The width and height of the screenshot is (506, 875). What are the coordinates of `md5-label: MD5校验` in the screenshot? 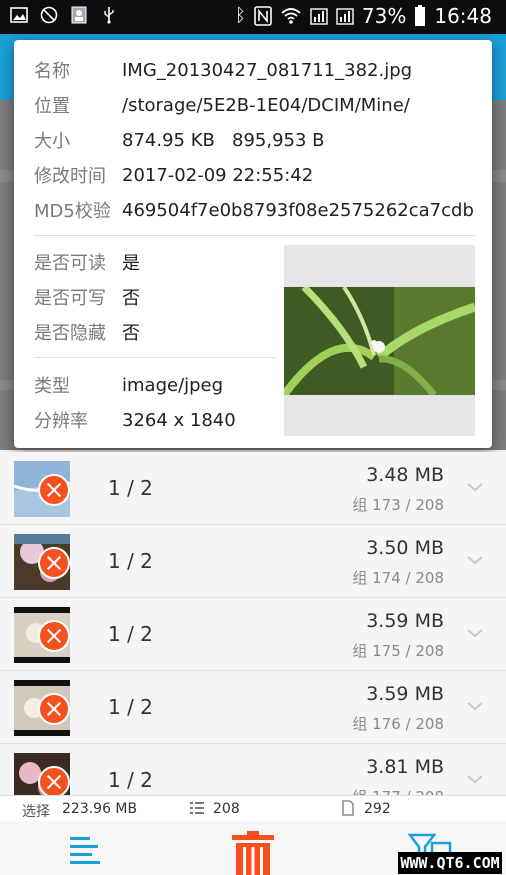 It's located at (72, 211).